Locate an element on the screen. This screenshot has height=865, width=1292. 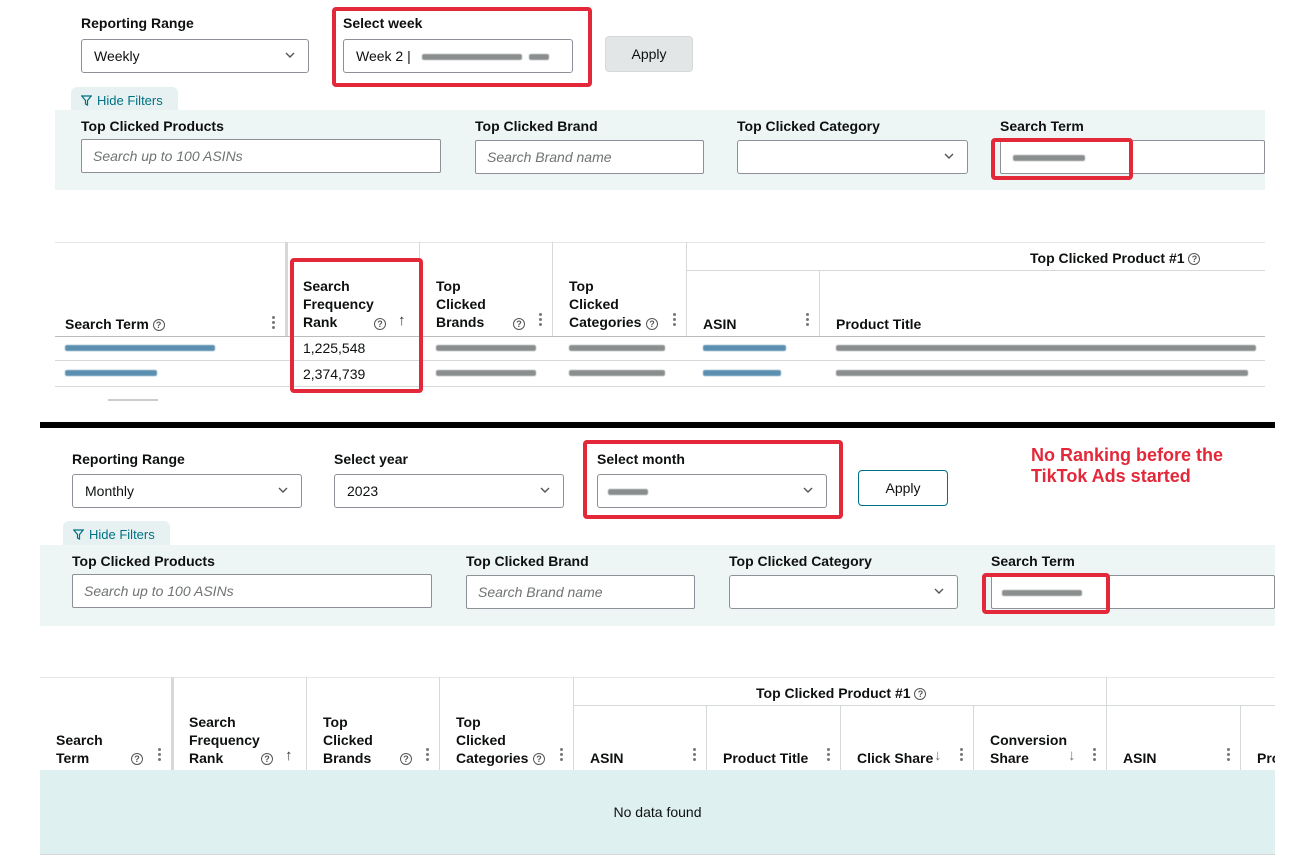
reporting-range-select: Weekly is located at coordinates (195, 56).